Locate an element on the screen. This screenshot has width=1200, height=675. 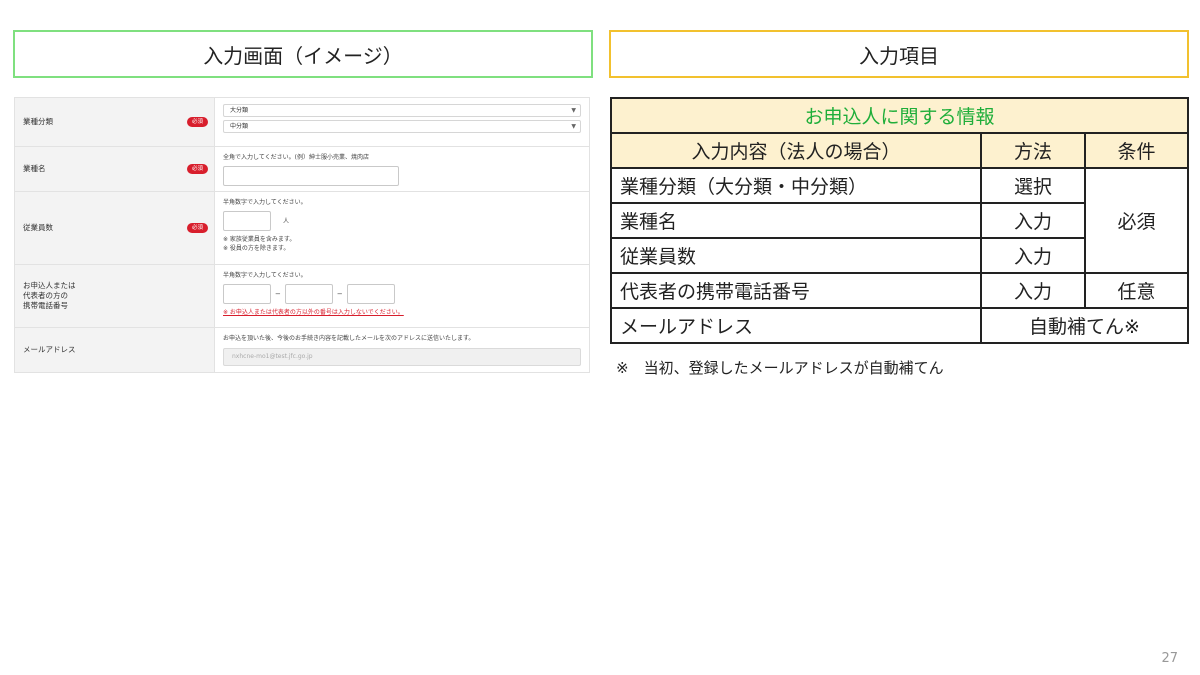
phone-label-line: お申込人または is located at coordinates (49, 285).